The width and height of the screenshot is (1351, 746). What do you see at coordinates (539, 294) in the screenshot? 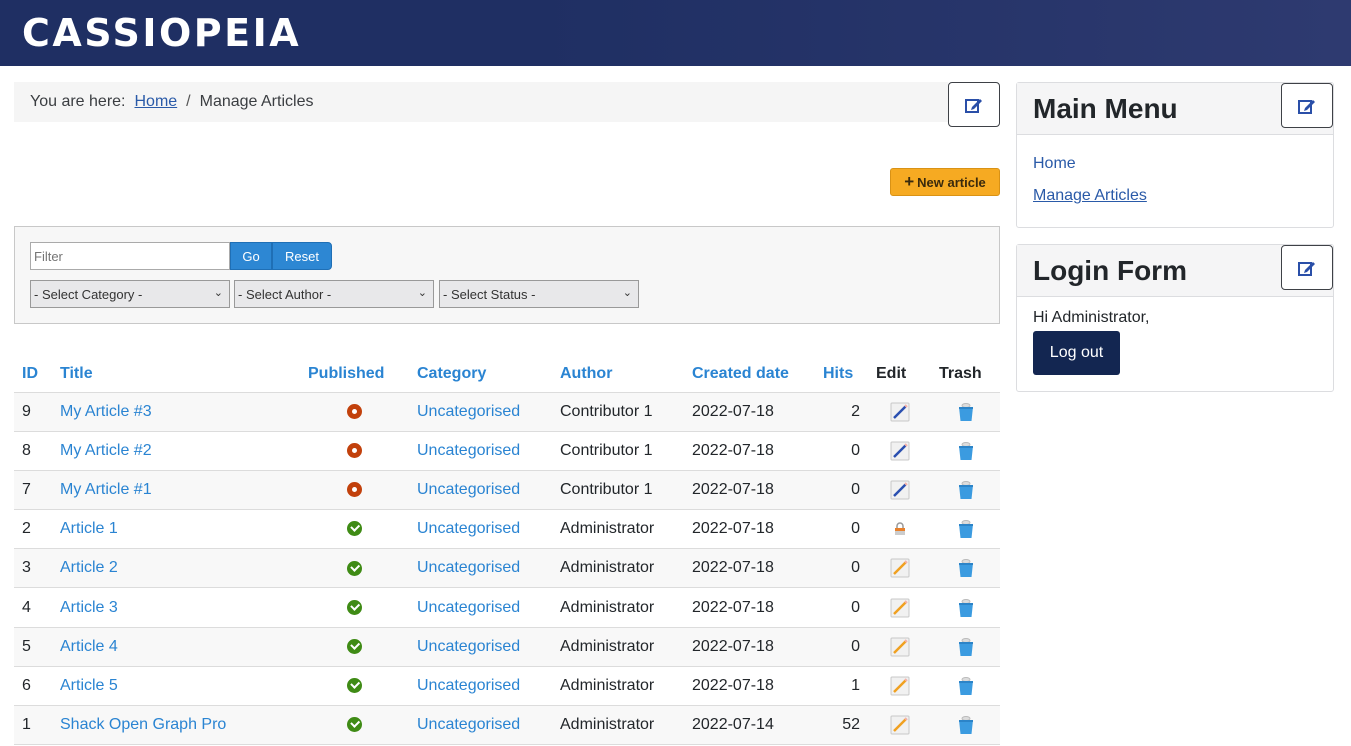
I see `status-select: - Select Status - ⌄` at bounding box center [539, 294].